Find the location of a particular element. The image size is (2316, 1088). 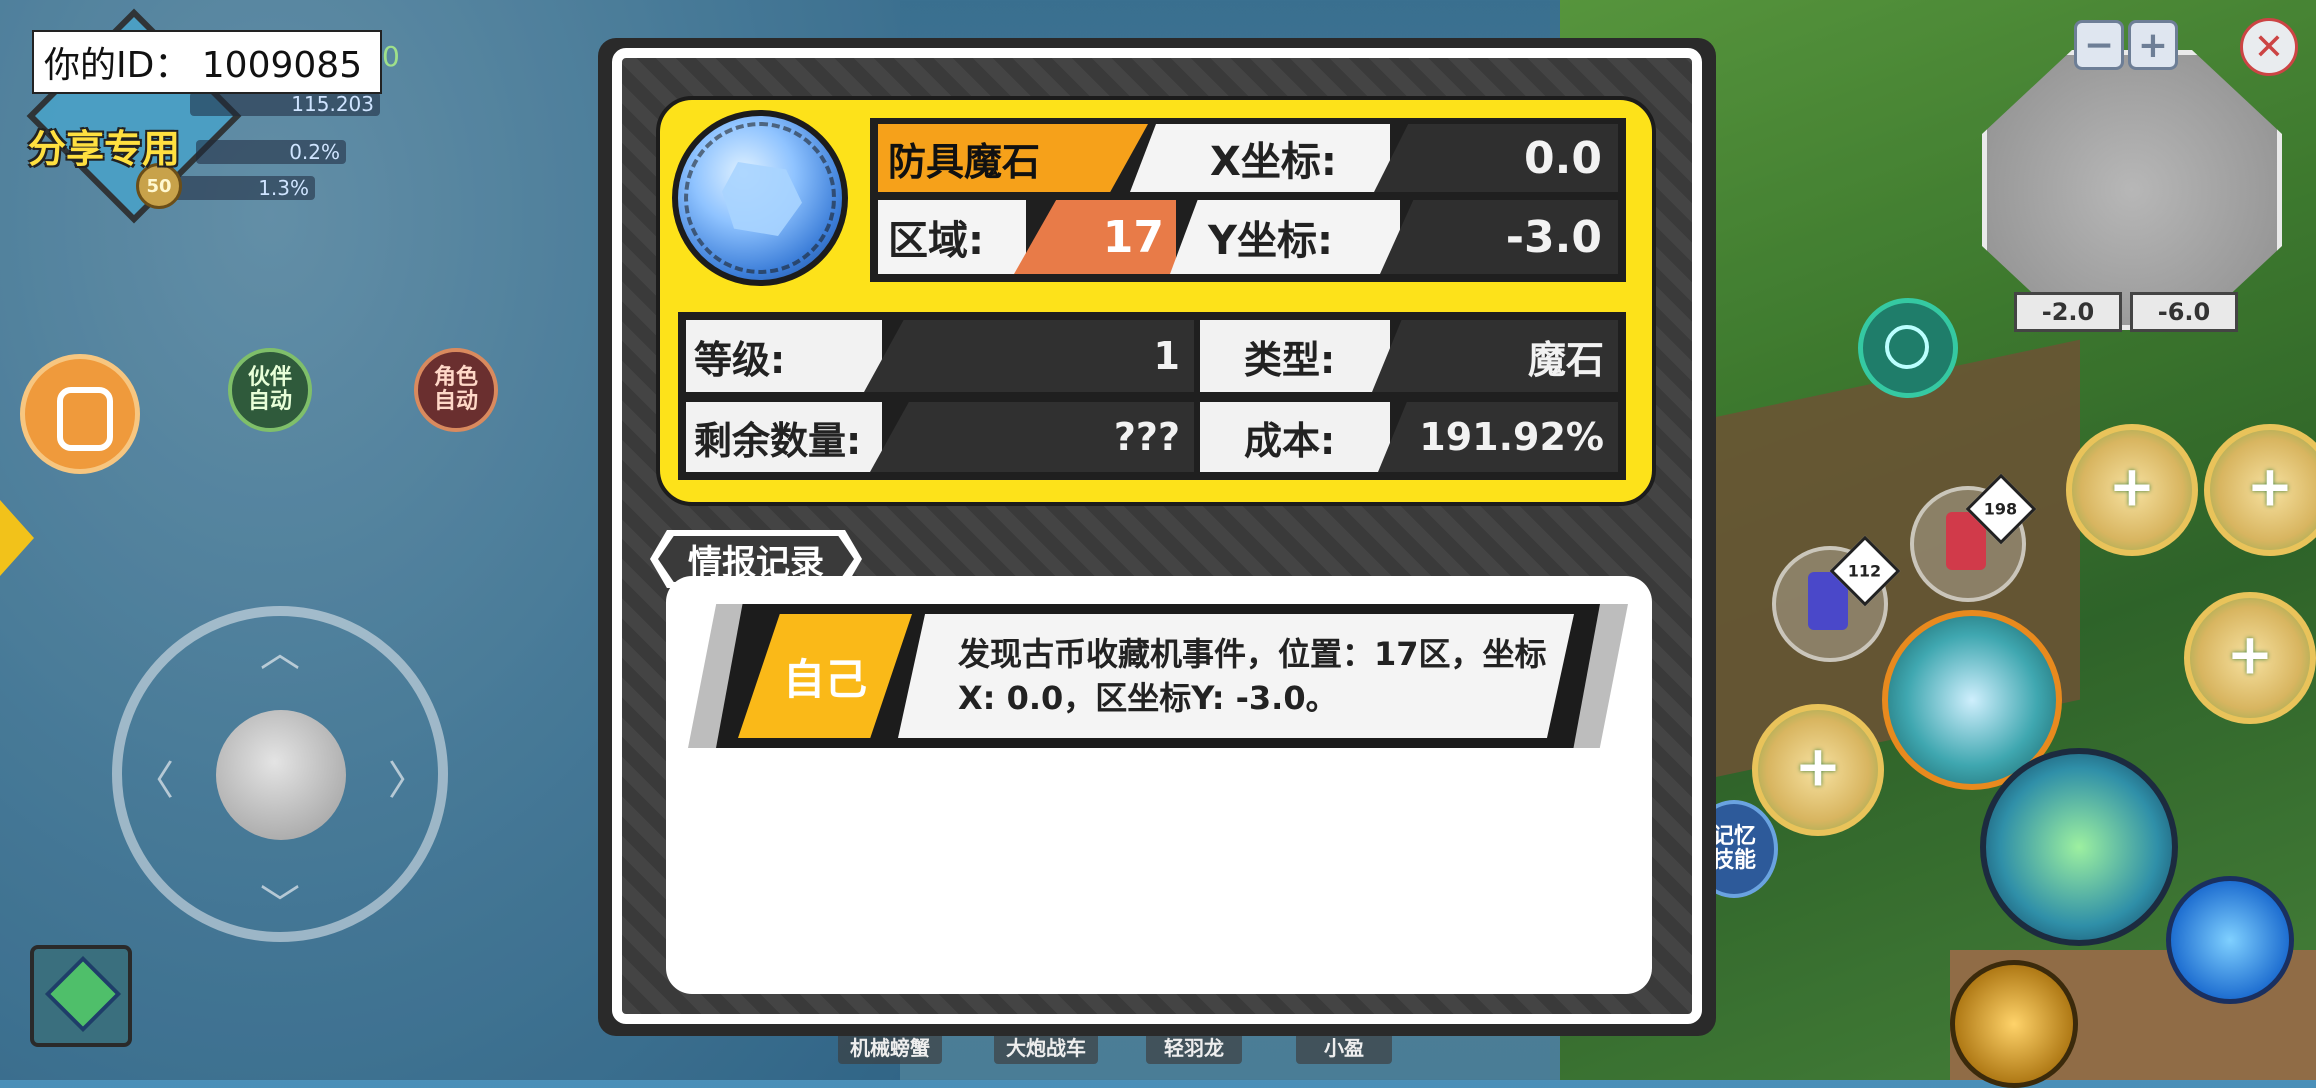

log-entry-text-box: 发现古币收藏机事件，位置：17区，坐标X: 0.0，区坐标Y: -3.0。 is located at coordinates (1236, 676).